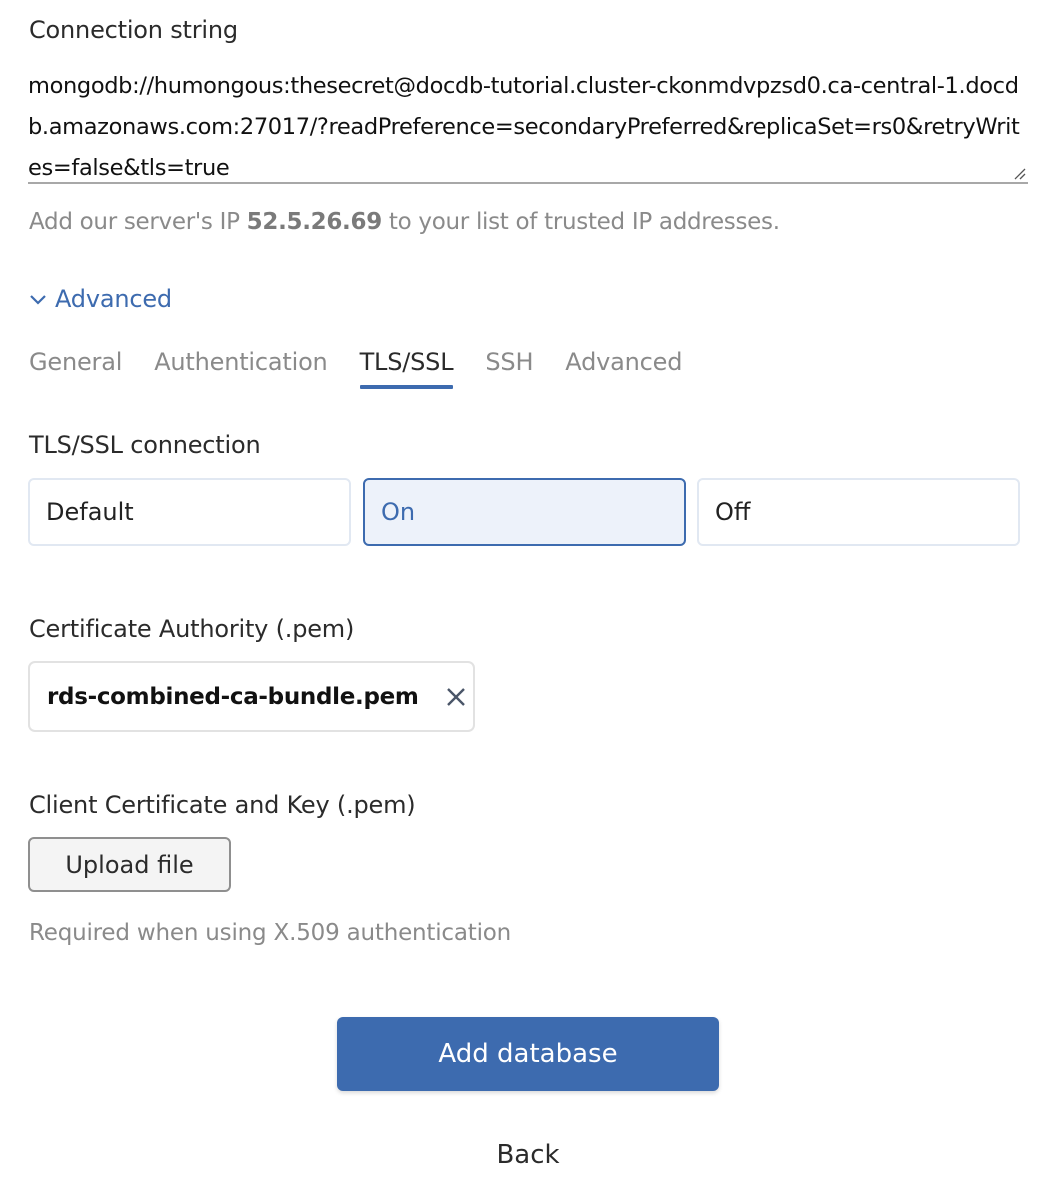 This screenshot has height=1202, width=1056. I want to click on tls-option-off: Off, so click(858, 512).